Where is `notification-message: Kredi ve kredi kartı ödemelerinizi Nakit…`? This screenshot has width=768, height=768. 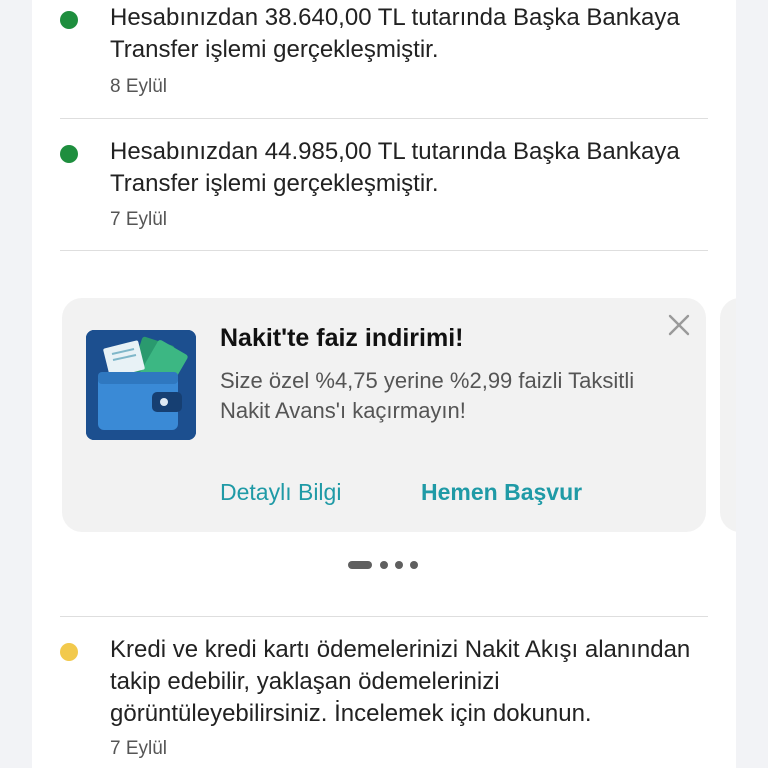
notification-message: Kredi ve kredi kartı ödemelerinizi Nakit… is located at coordinates (400, 681).